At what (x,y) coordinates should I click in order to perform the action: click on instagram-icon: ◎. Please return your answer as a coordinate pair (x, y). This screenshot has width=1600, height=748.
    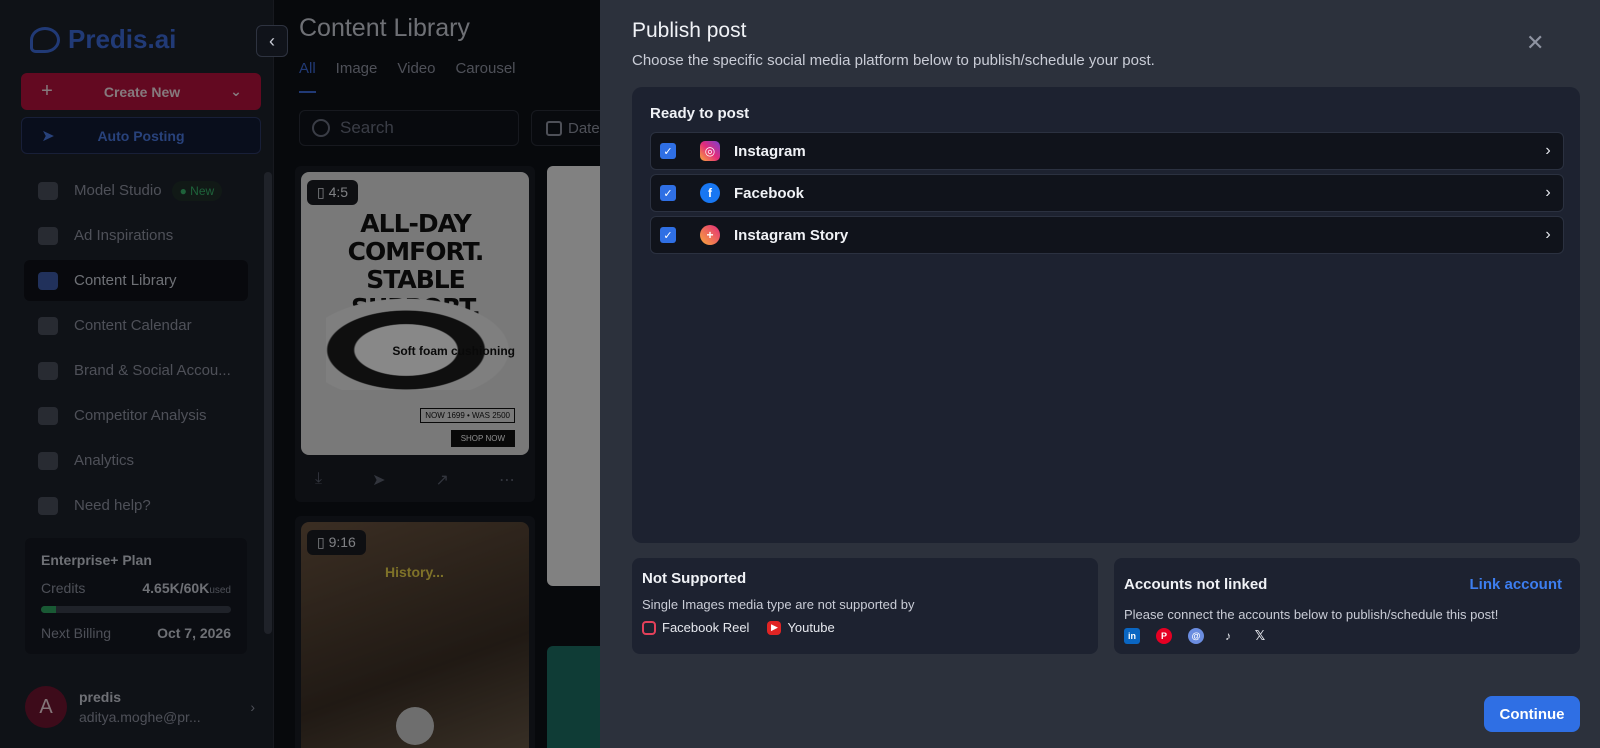
    Looking at the image, I should click on (710, 151).